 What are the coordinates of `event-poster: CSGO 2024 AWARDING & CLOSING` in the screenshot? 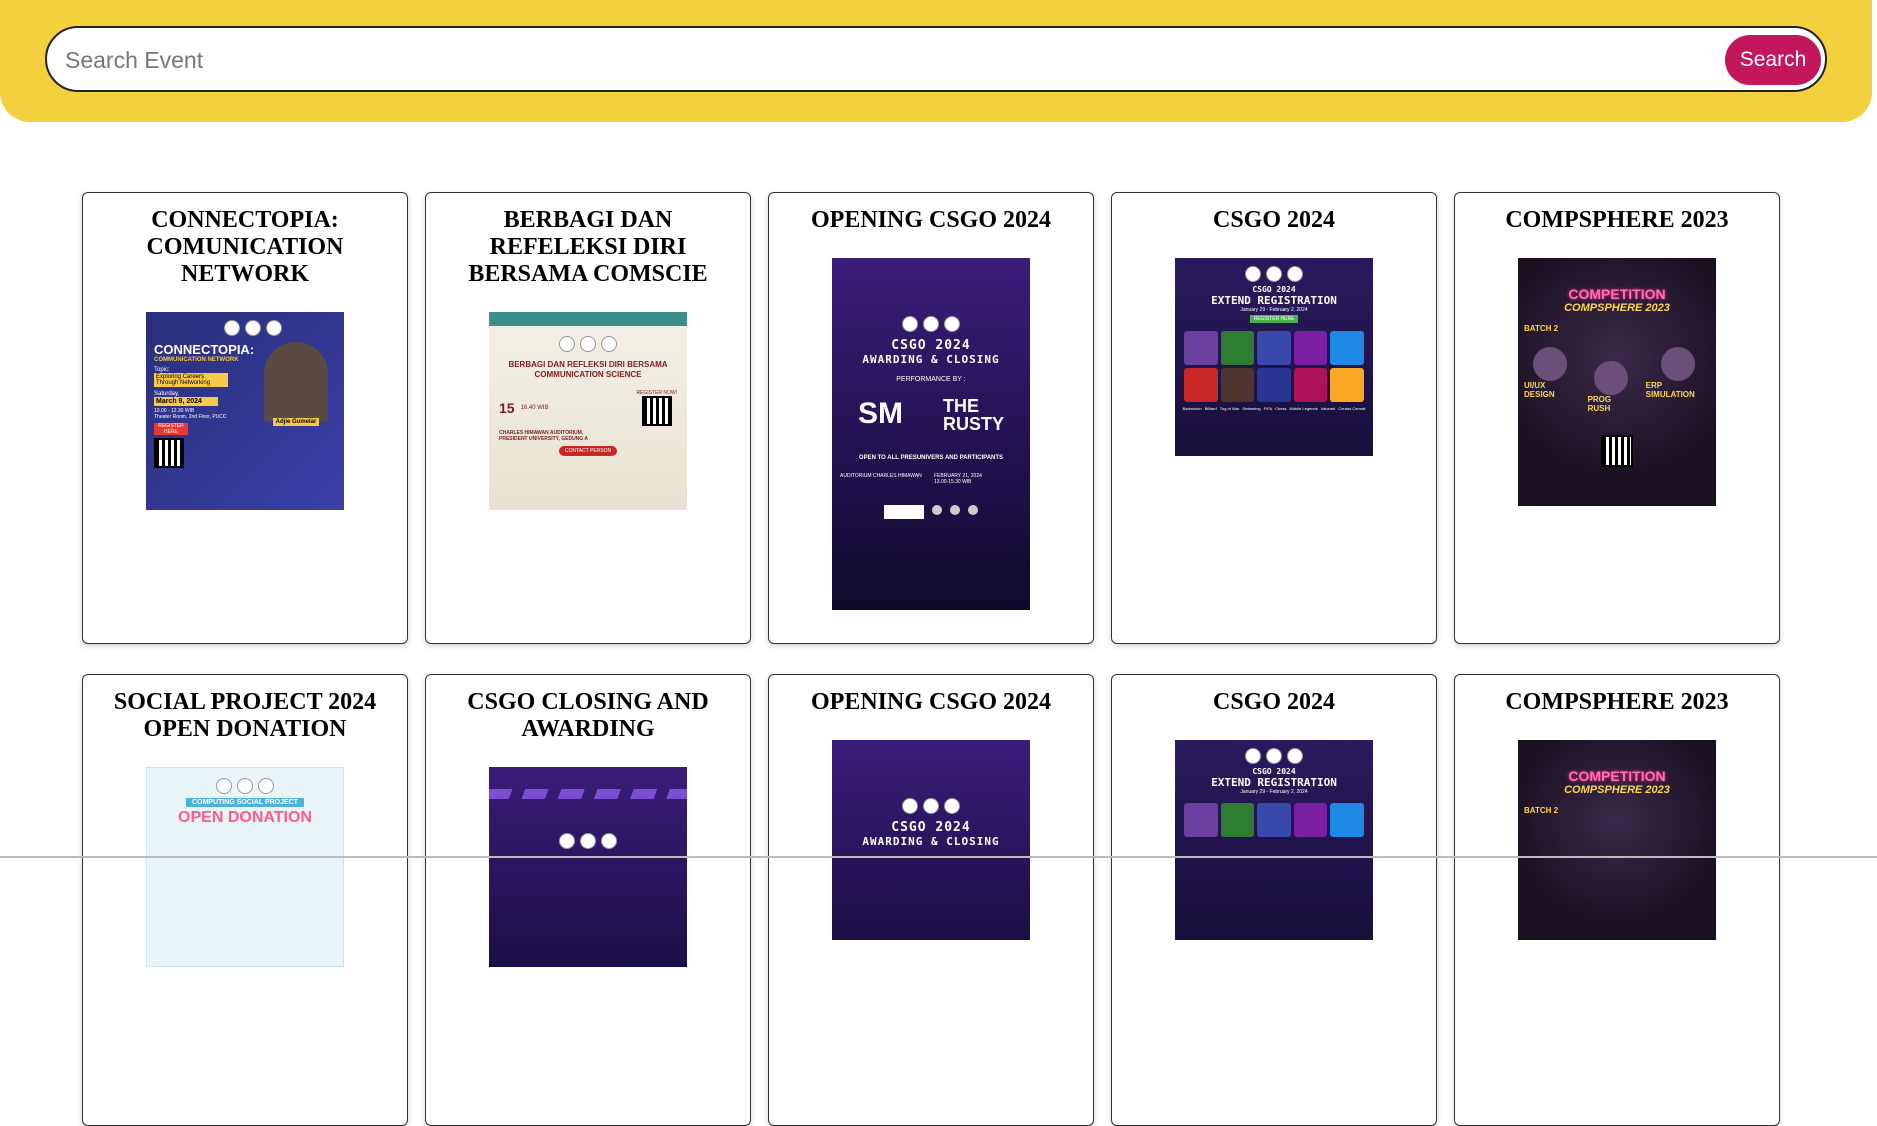 It's located at (931, 840).